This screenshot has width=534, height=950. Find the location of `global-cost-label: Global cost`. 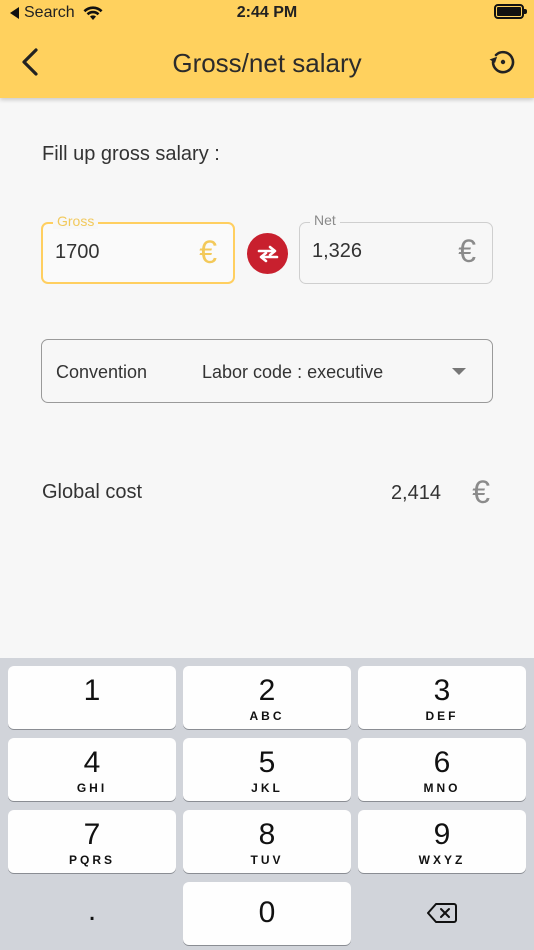

global-cost-label: Global cost is located at coordinates (92, 492).